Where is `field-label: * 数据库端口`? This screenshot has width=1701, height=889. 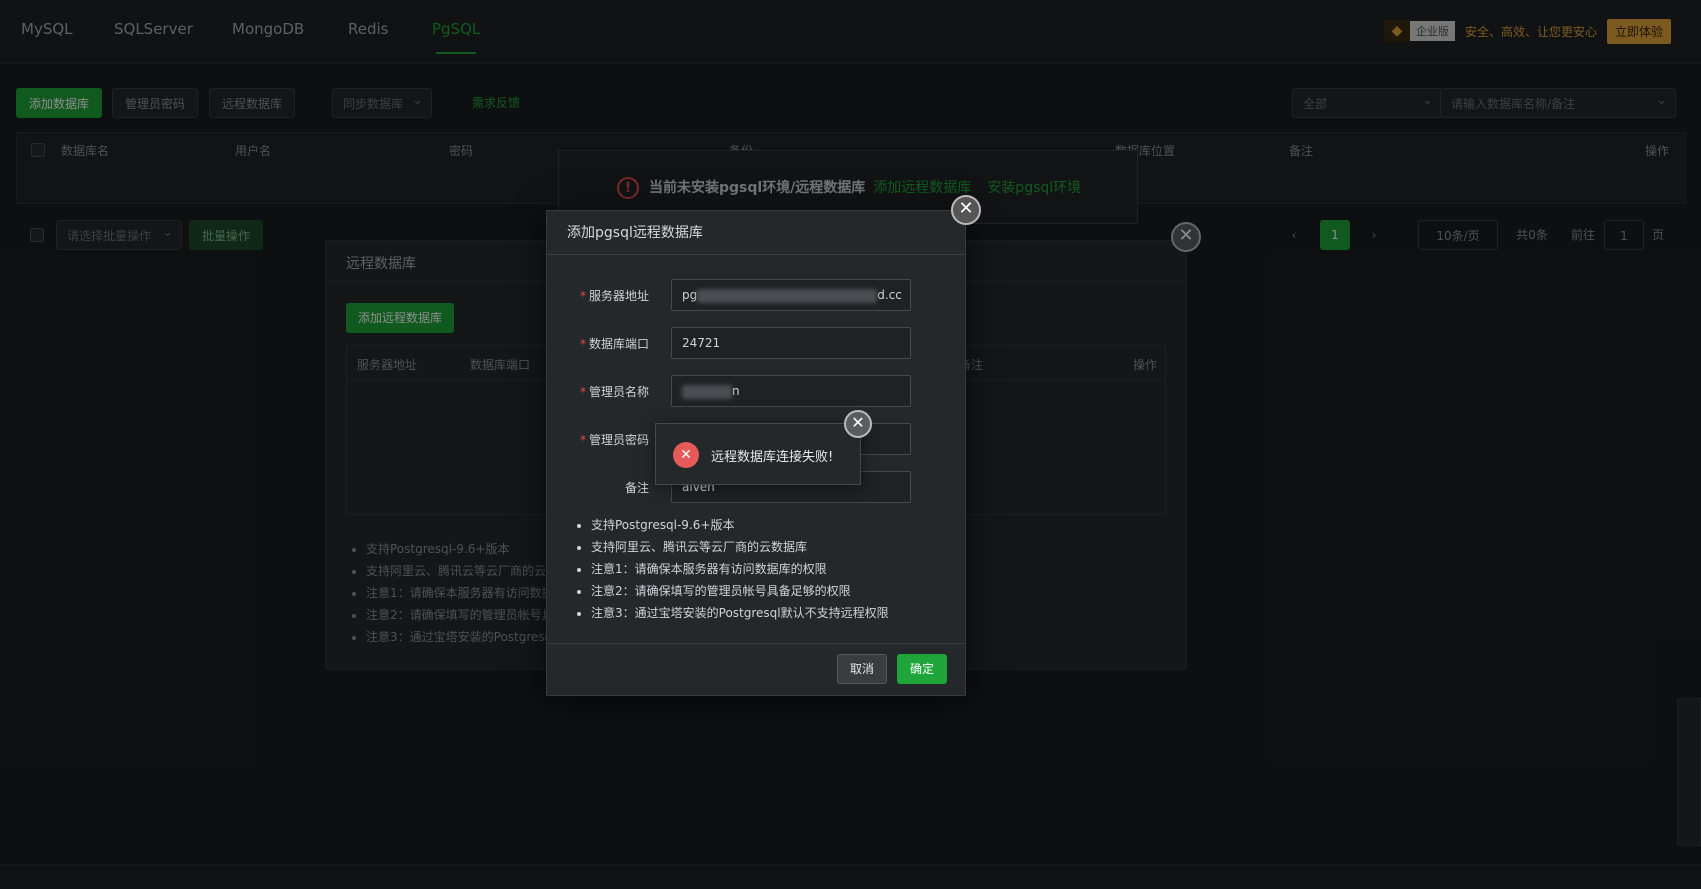 field-label: * 数据库端口 is located at coordinates (614, 344).